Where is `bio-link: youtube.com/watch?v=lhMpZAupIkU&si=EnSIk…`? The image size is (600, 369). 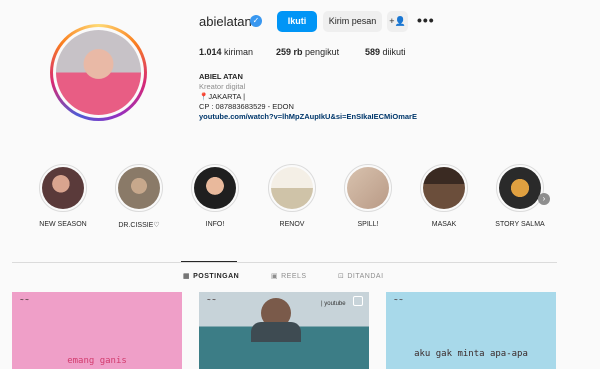 bio-link: youtube.com/watch?v=lhMpZAupIkU&si=EnSIk… is located at coordinates (308, 116).